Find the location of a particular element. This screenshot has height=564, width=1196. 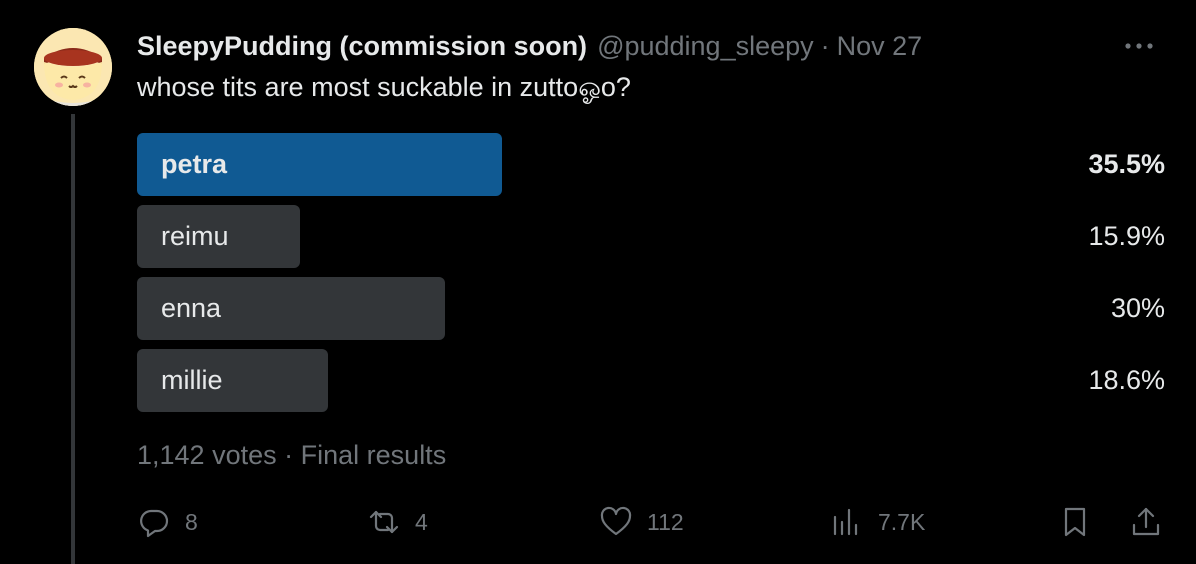

poll-option-percent: 35.5% is located at coordinates (1126, 164).